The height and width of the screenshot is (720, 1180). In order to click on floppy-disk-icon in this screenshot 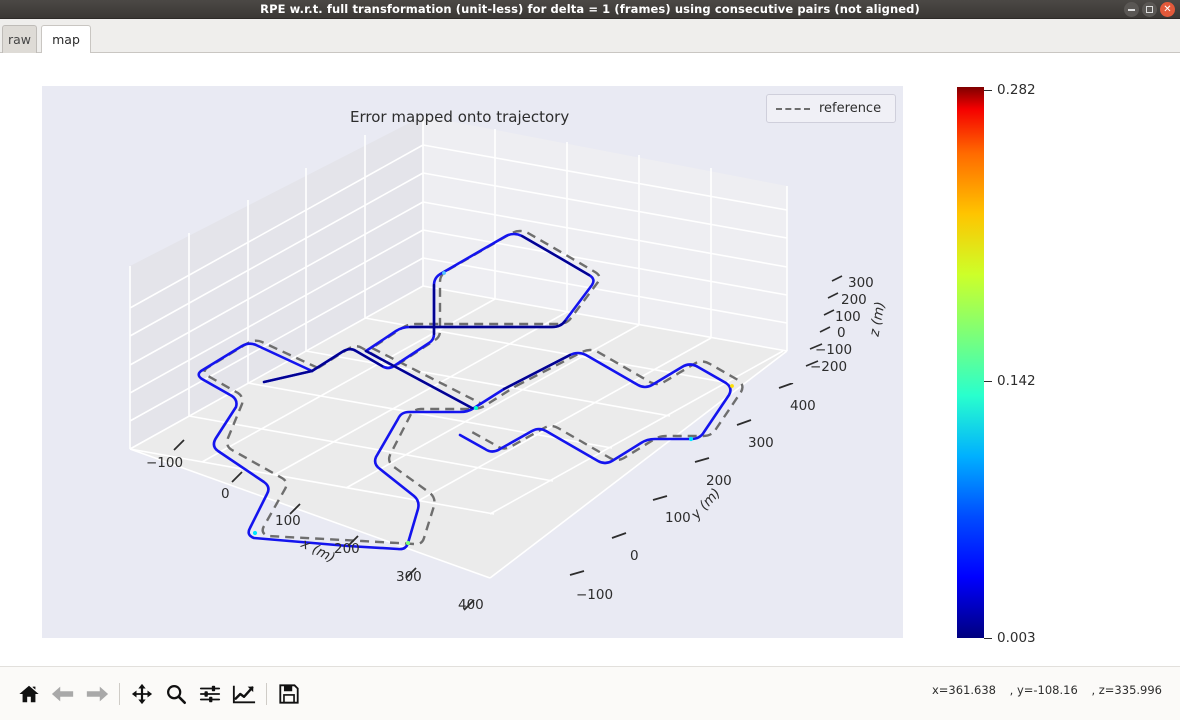, I will do `click(289, 694)`.